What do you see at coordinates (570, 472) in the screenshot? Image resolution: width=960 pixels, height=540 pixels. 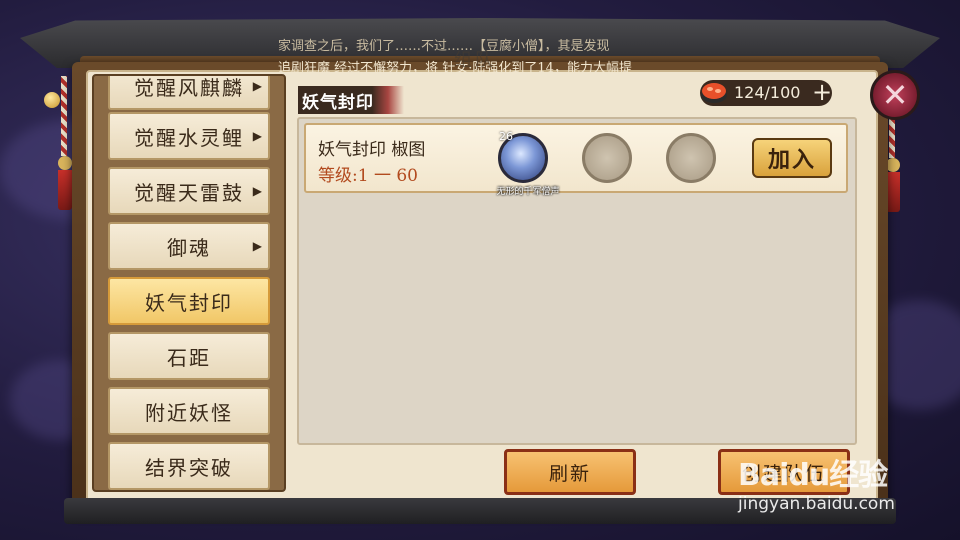 I see `refresh-button: 刷新` at bounding box center [570, 472].